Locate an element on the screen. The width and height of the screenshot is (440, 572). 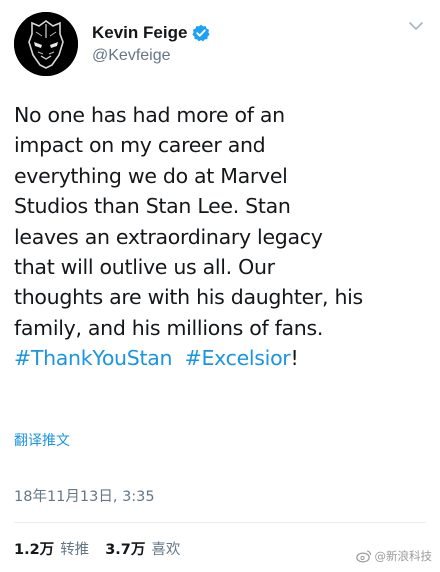
likes-label: 喜欢 is located at coordinates (166, 550).